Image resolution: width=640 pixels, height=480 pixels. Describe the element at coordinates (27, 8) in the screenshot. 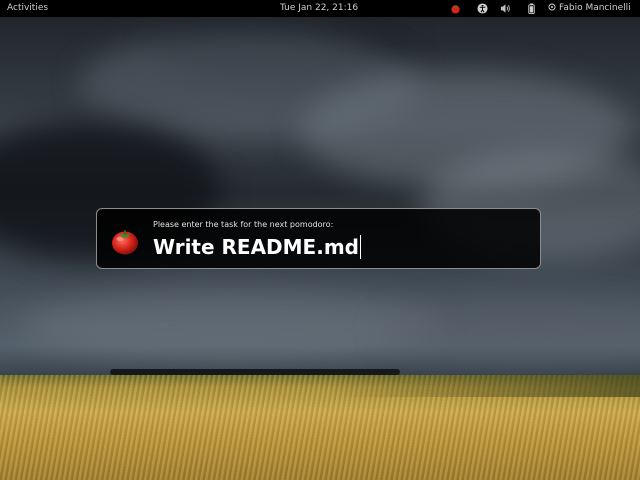

I see `activities-button: Activities` at that location.